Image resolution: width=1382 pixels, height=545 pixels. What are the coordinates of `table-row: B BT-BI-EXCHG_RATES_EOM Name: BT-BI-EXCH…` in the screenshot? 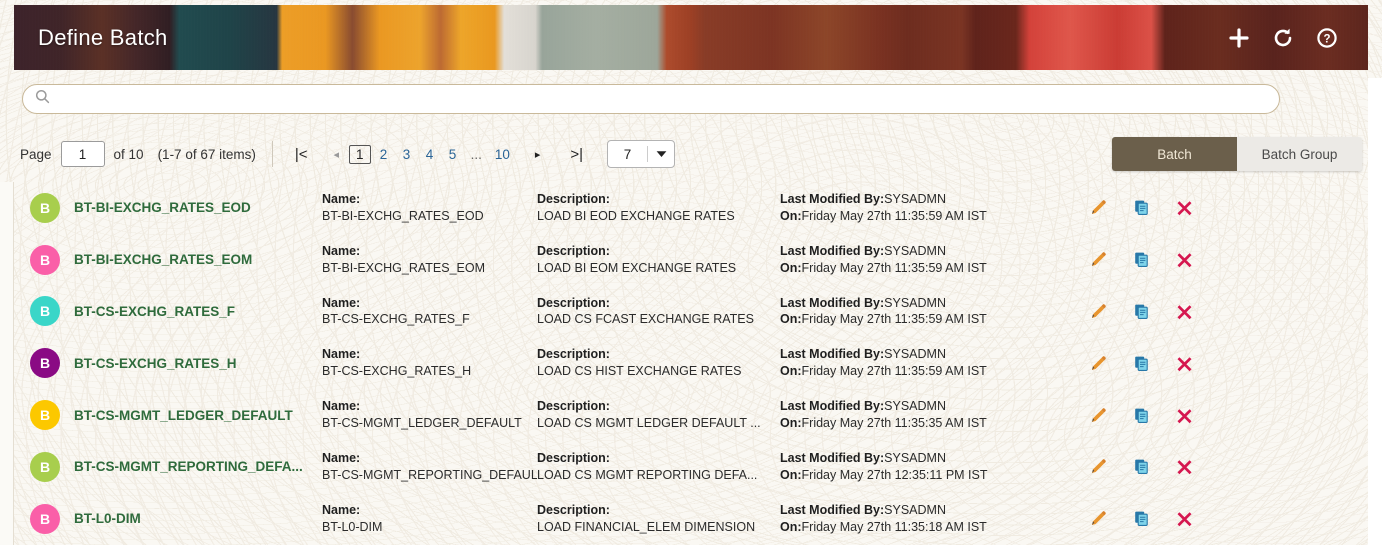 It's located at (691, 260).